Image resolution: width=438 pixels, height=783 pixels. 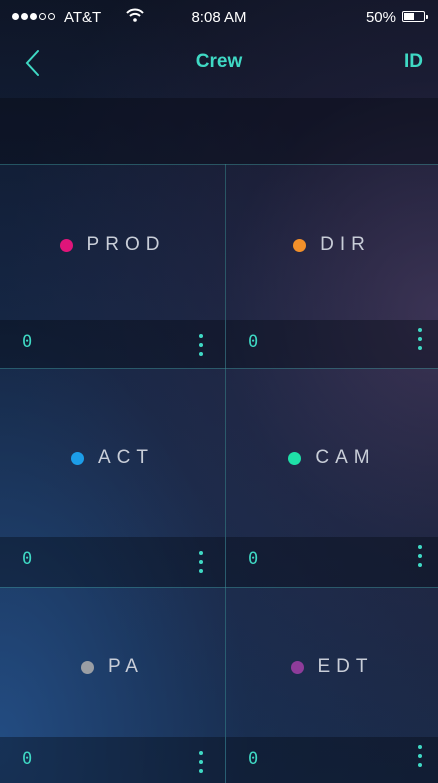 I want to click on crew-label-edt: EDT, so click(x=345, y=666).